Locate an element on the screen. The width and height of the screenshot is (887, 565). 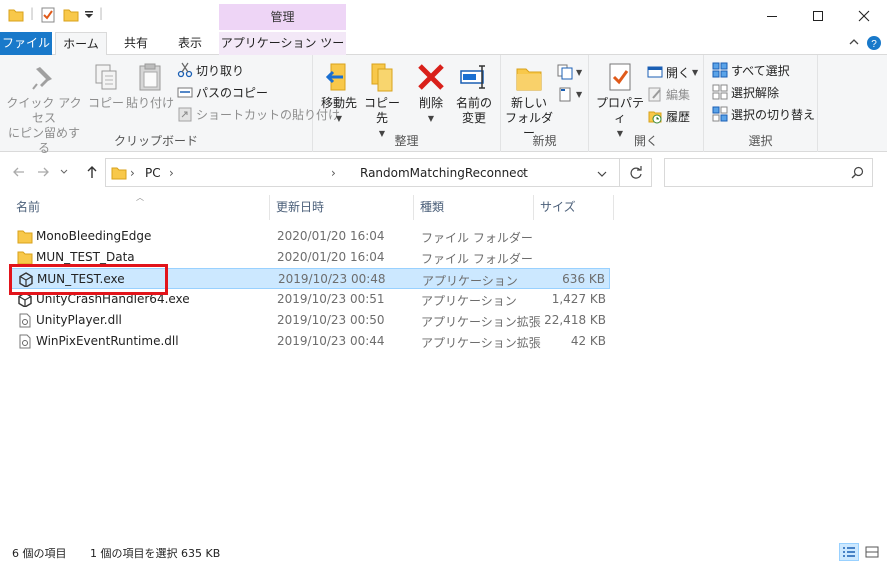
column-header-name: 名前 is located at coordinates (140, 207).